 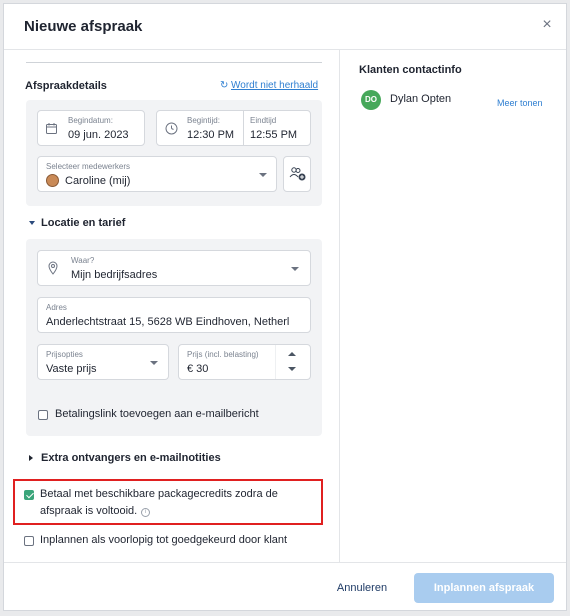 I want to click on package-credits-label-line2: afspraak is voltooid. i, so click(x=95, y=511).